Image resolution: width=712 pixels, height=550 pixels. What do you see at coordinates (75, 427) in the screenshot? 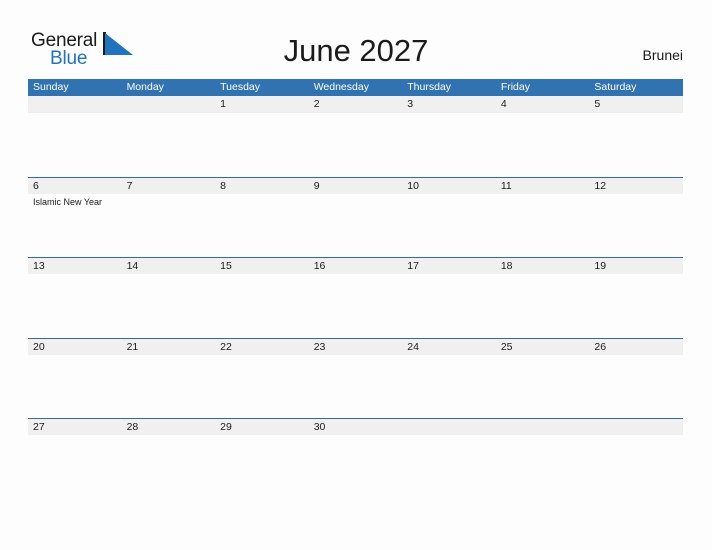
I see `date-cell: 27` at bounding box center [75, 427].